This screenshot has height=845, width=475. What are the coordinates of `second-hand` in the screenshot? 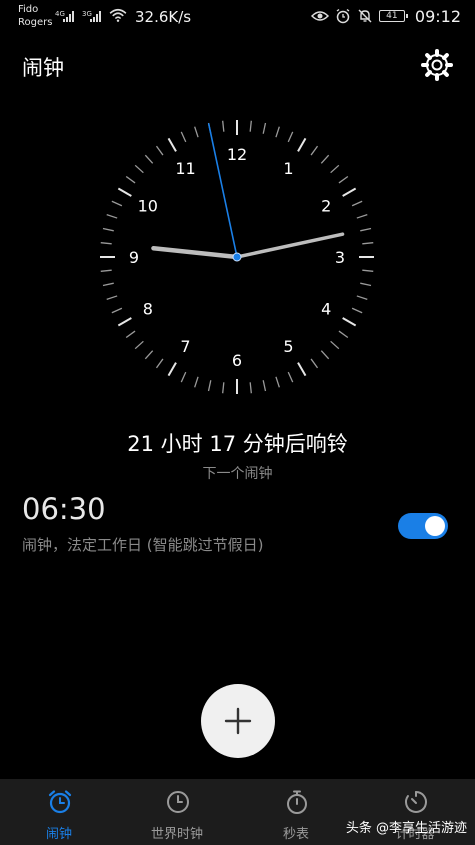 It's located at (222, 190).